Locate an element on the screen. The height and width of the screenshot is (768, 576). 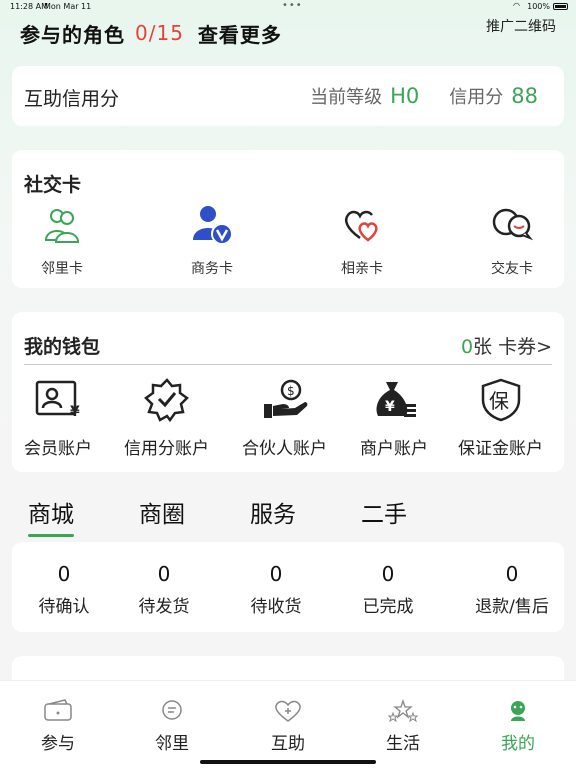
tab-mall: 商城 is located at coordinates (51, 516).